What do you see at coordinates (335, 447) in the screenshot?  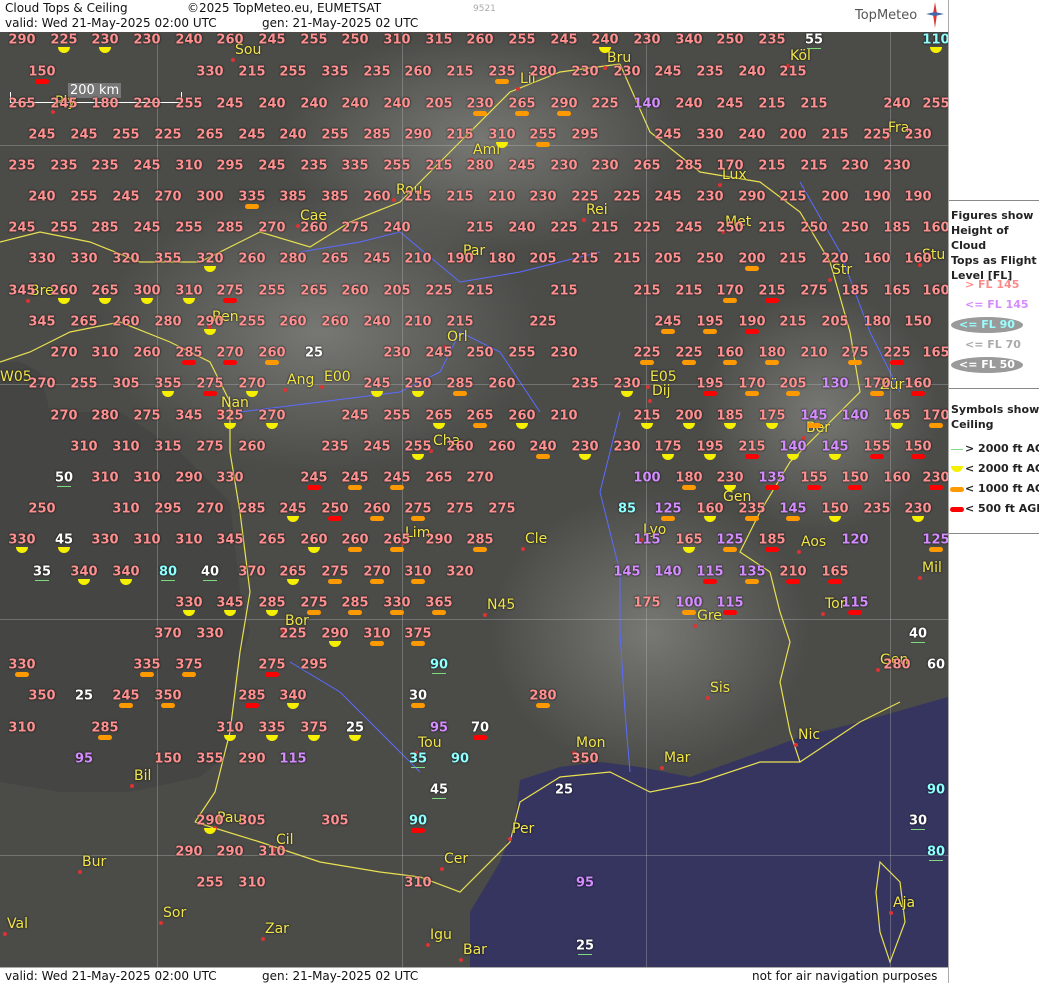 I see `cloud-top-figure: 235` at bounding box center [335, 447].